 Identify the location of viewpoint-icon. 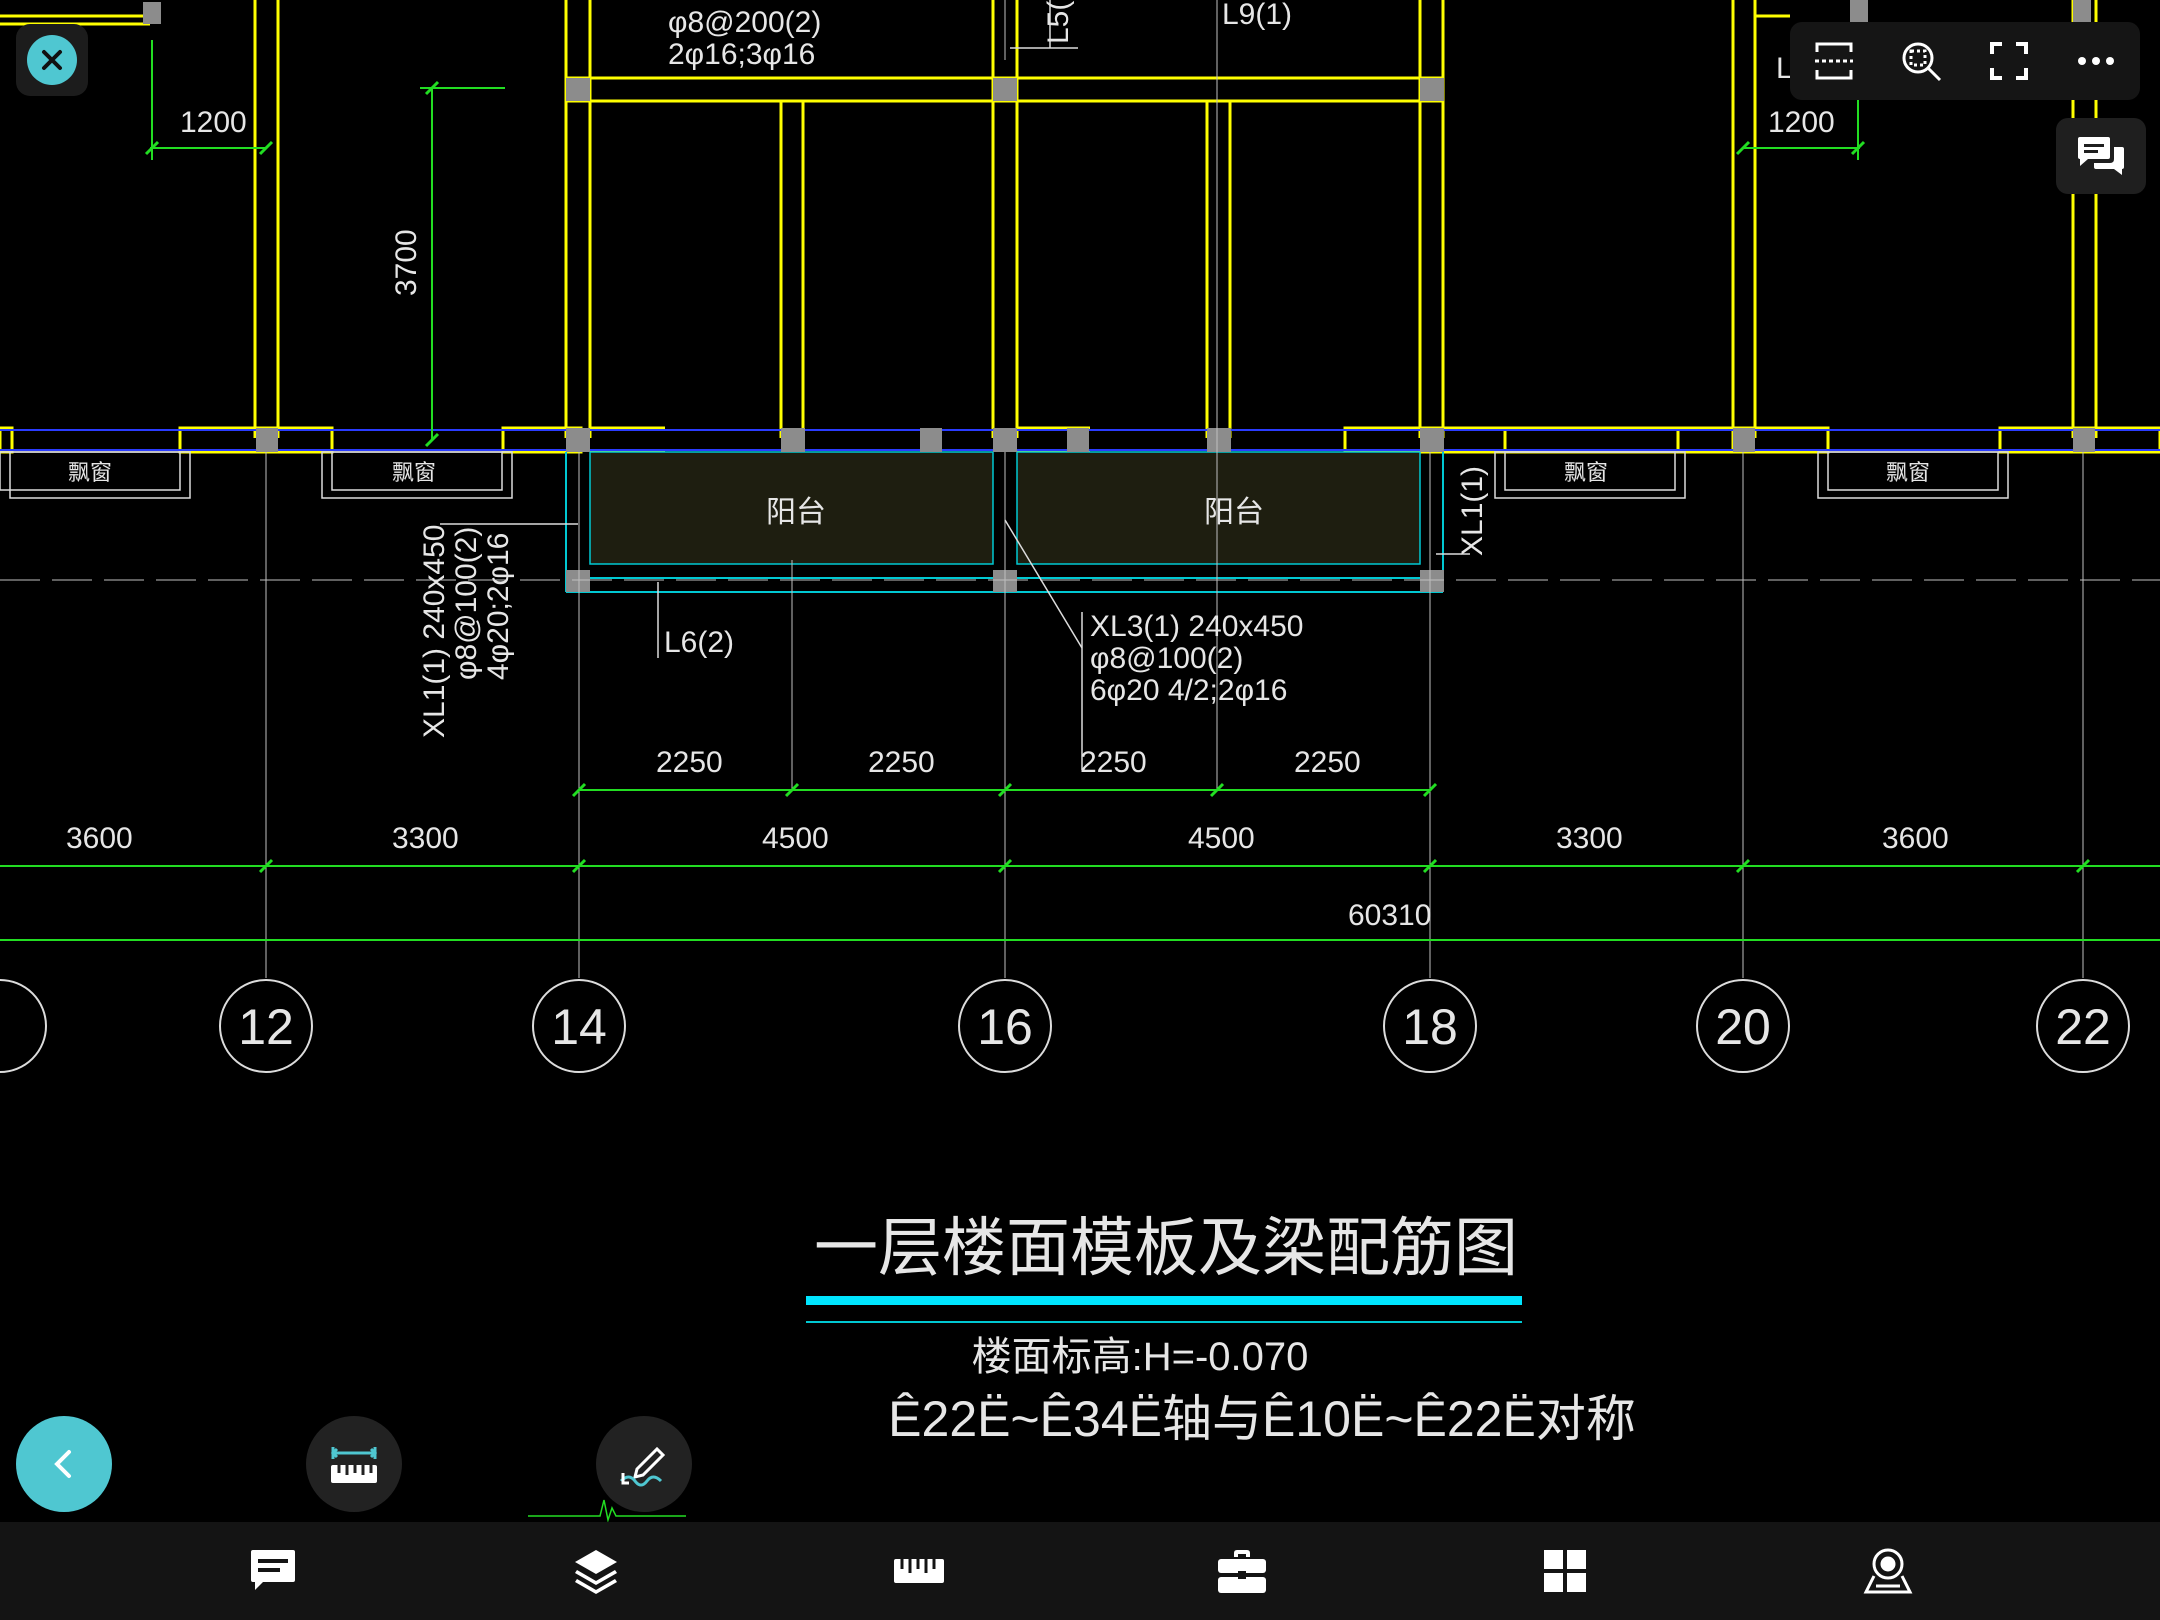
(1888, 1571).